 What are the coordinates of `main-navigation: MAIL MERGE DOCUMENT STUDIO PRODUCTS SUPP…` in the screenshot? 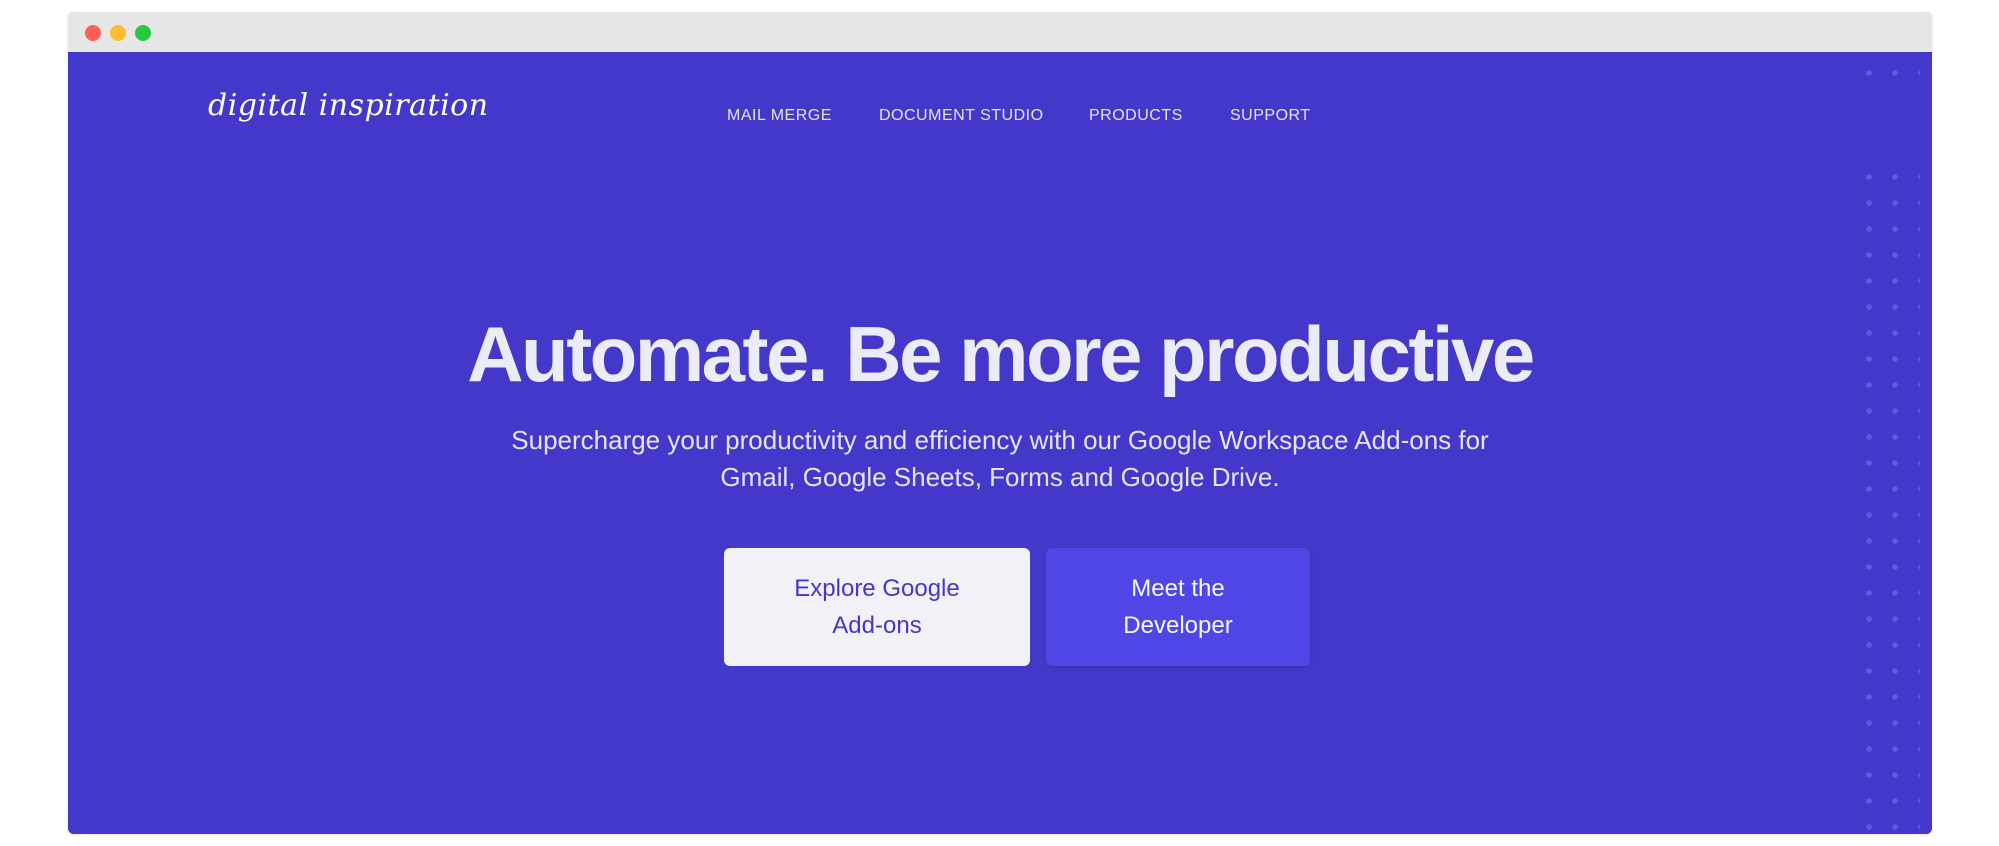 It's located at (1000, 119).